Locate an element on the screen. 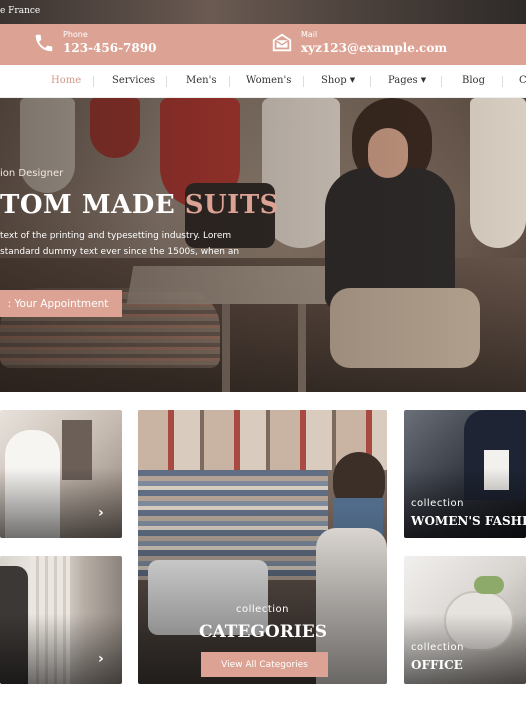  top-strip: e France is located at coordinates (263, 12).